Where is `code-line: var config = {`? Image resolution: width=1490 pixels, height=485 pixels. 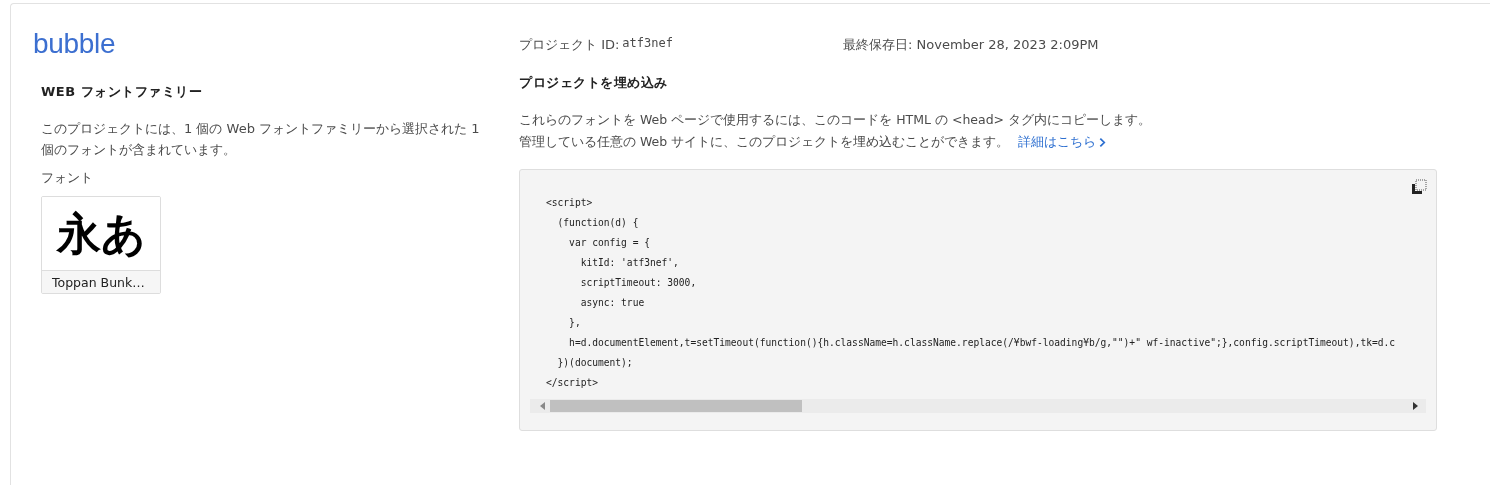 code-line: var config = { is located at coordinates (609, 243).